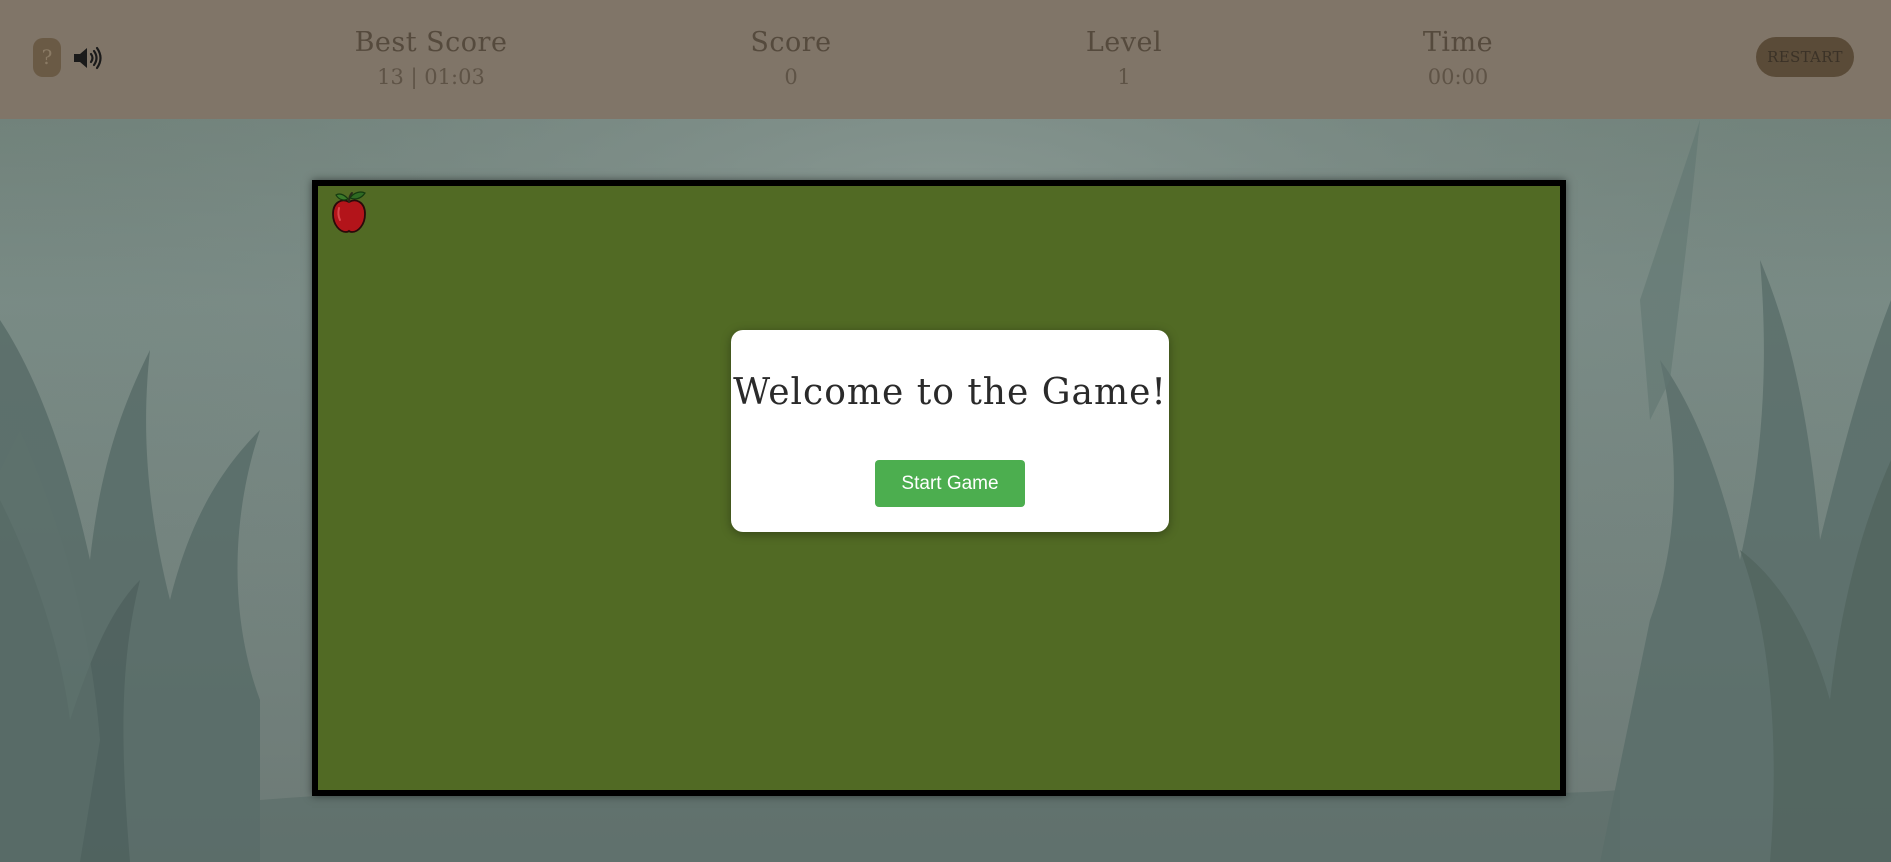 Image resolution: width=1891 pixels, height=862 pixels. I want to click on best-score-stat: Best Score 13 | 01:03, so click(431, 57).